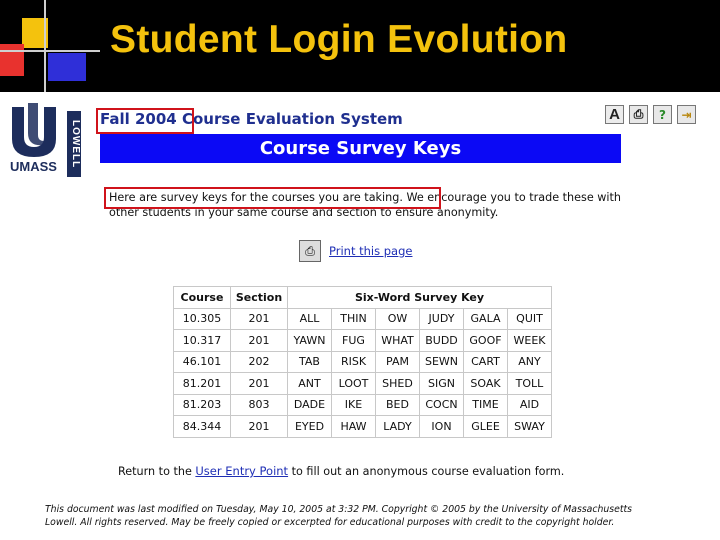 This screenshot has height=540, width=720. What do you see at coordinates (638, 114) in the screenshot?
I see `print-icon: ⎙` at bounding box center [638, 114].